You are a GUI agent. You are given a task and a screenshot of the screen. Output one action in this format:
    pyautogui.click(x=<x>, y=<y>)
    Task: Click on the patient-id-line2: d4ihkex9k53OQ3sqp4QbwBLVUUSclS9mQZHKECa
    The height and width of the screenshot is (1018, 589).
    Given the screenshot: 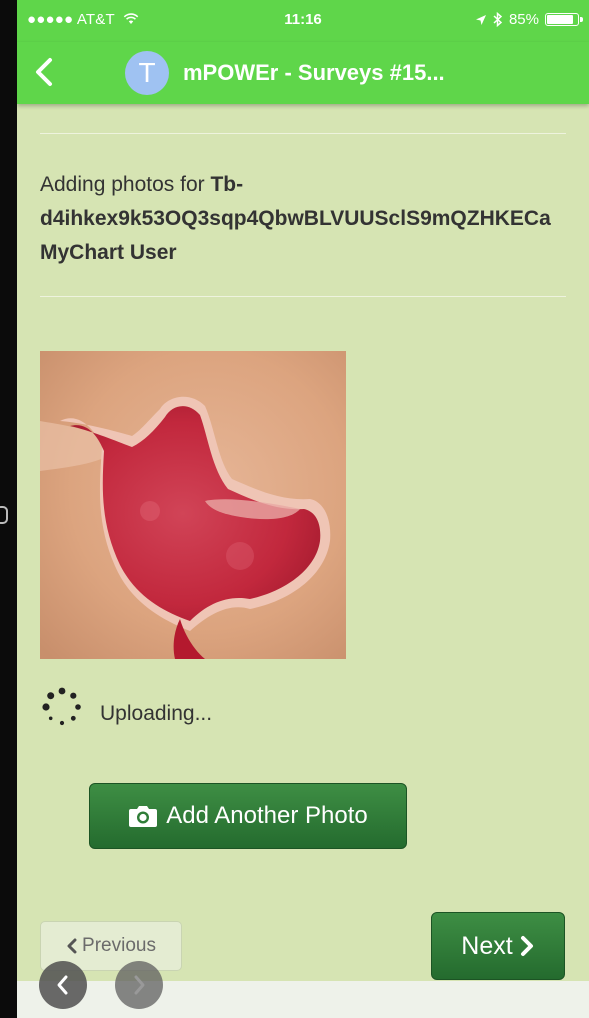 What is the action you would take?
    pyautogui.click(x=295, y=218)
    